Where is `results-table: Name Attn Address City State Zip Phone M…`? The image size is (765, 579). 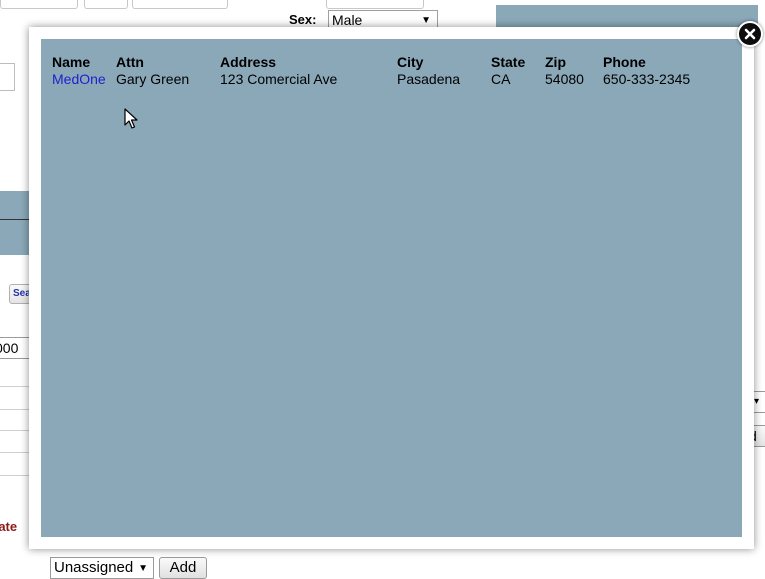
results-table: Name Attn Address City State Zip Phone M… is located at coordinates (377, 70).